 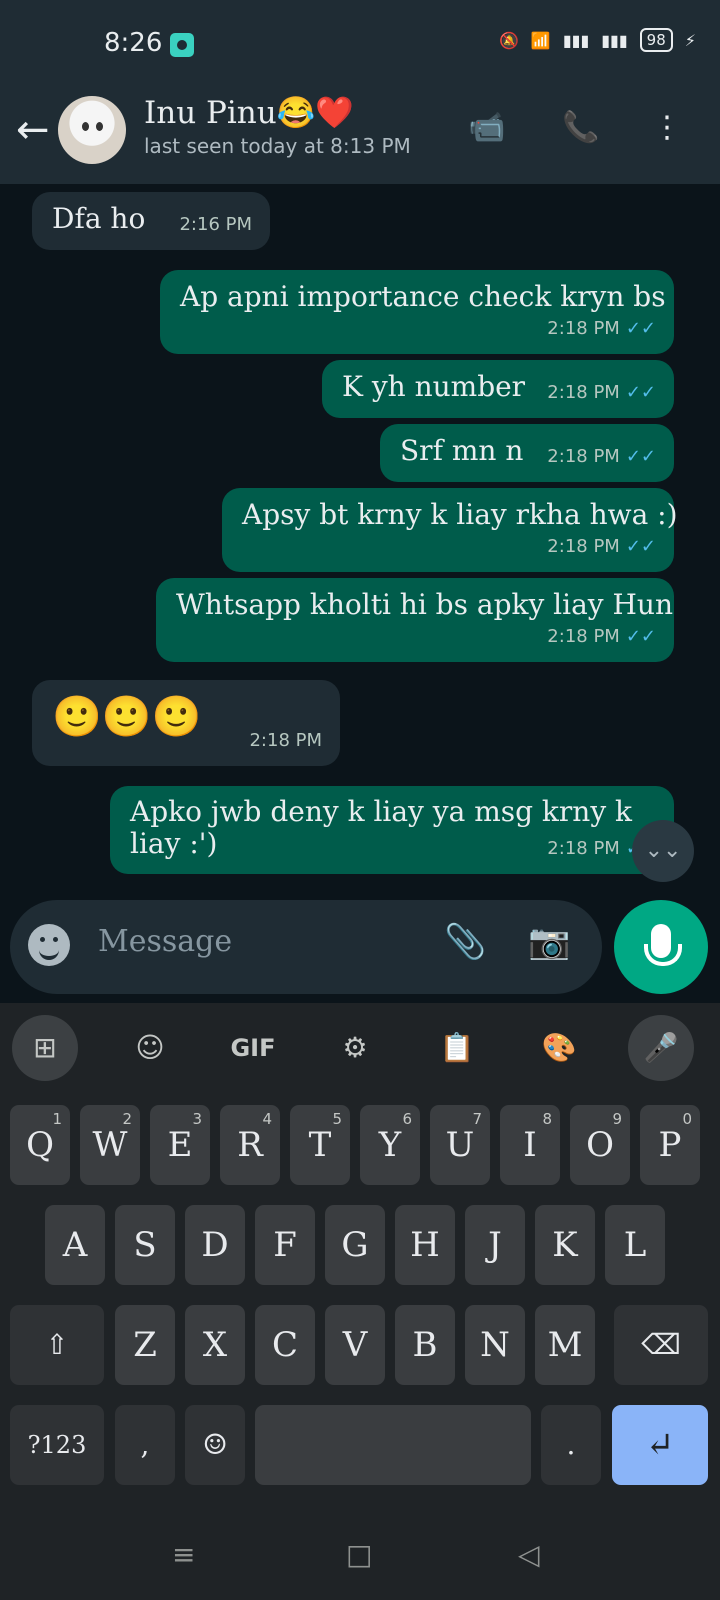 What do you see at coordinates (661, 1048) in the screenshot?
I see `keyboard-mic-icon: 🎤` at bounding box center [661, 1048].